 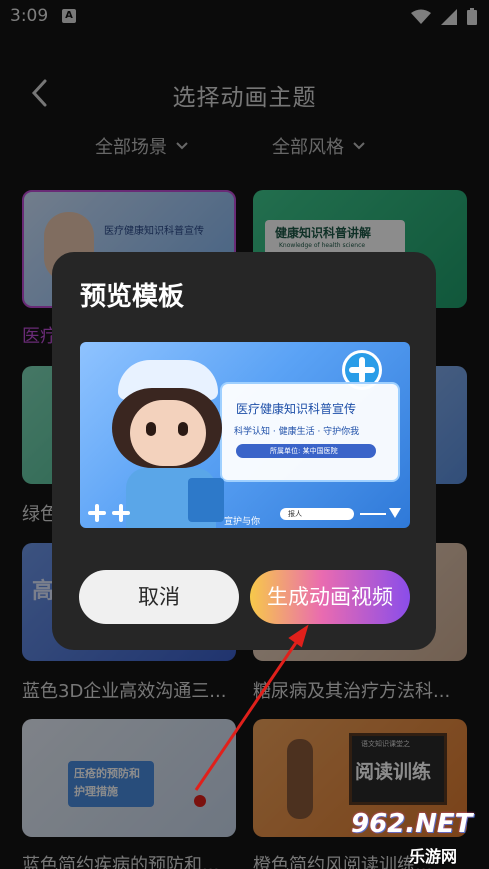 I want to click on generate-animation-video-button: 生成动画视频, so click(x=330, y=597).